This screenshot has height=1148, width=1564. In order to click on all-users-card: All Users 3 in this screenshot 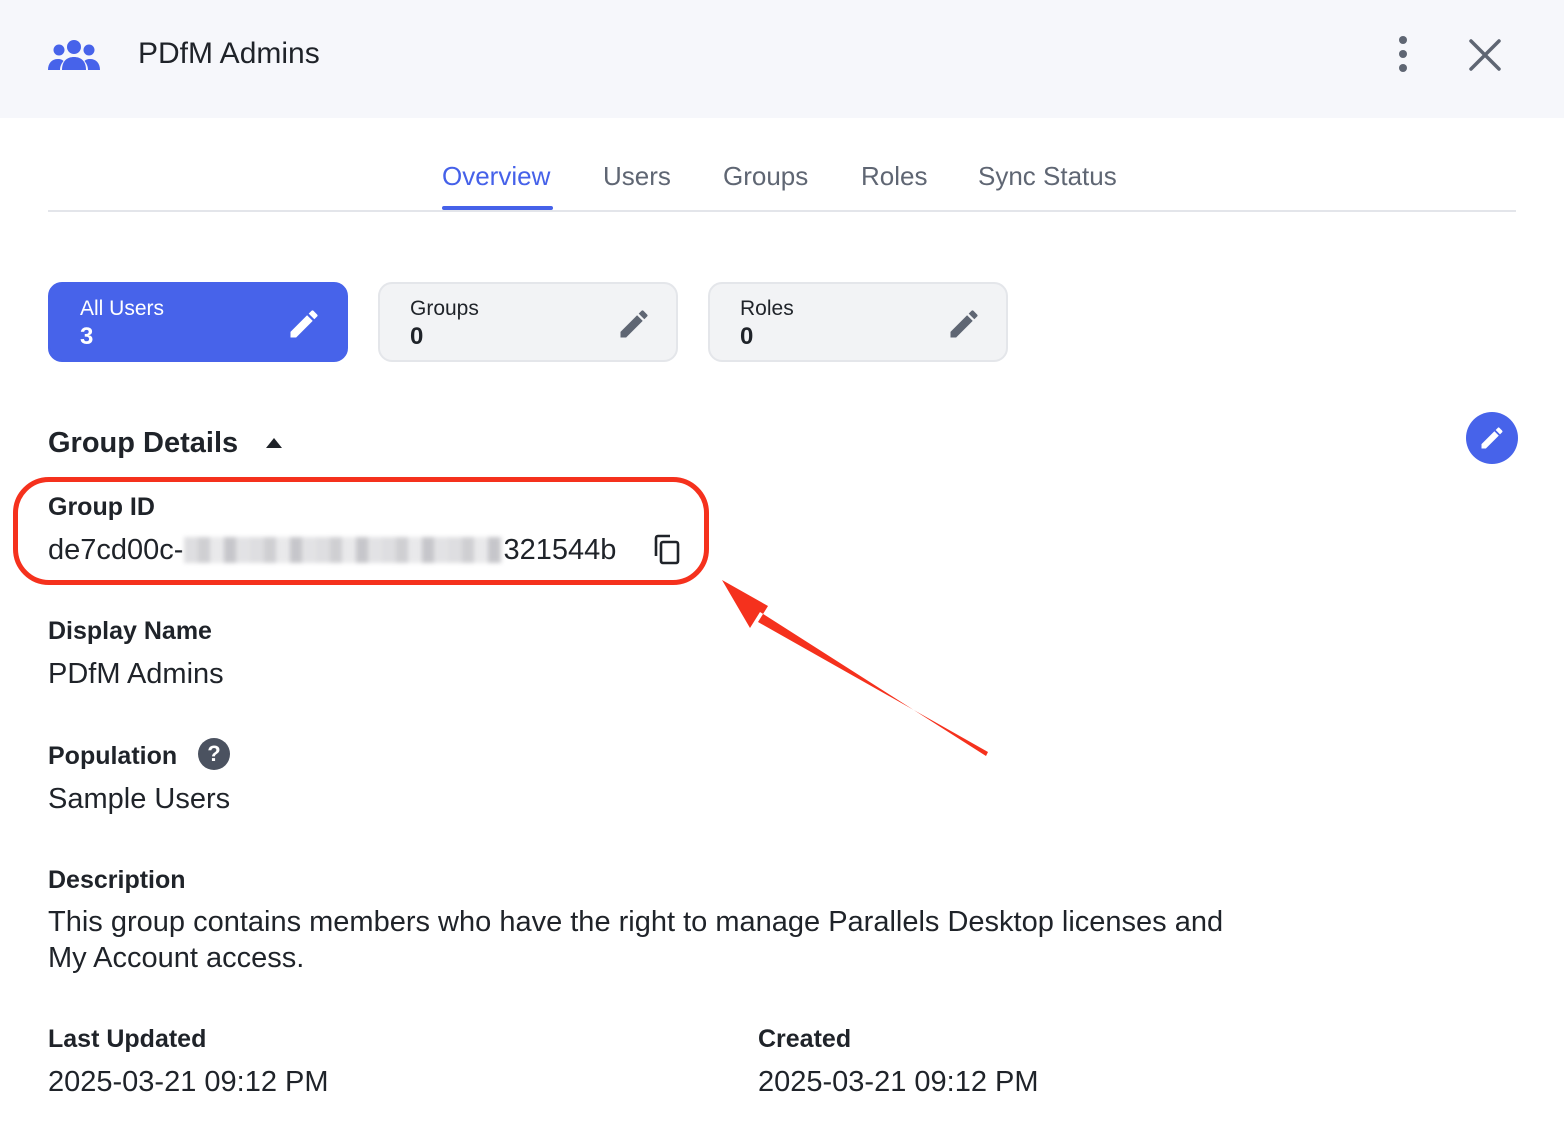, I will do `click(198, 322)`.